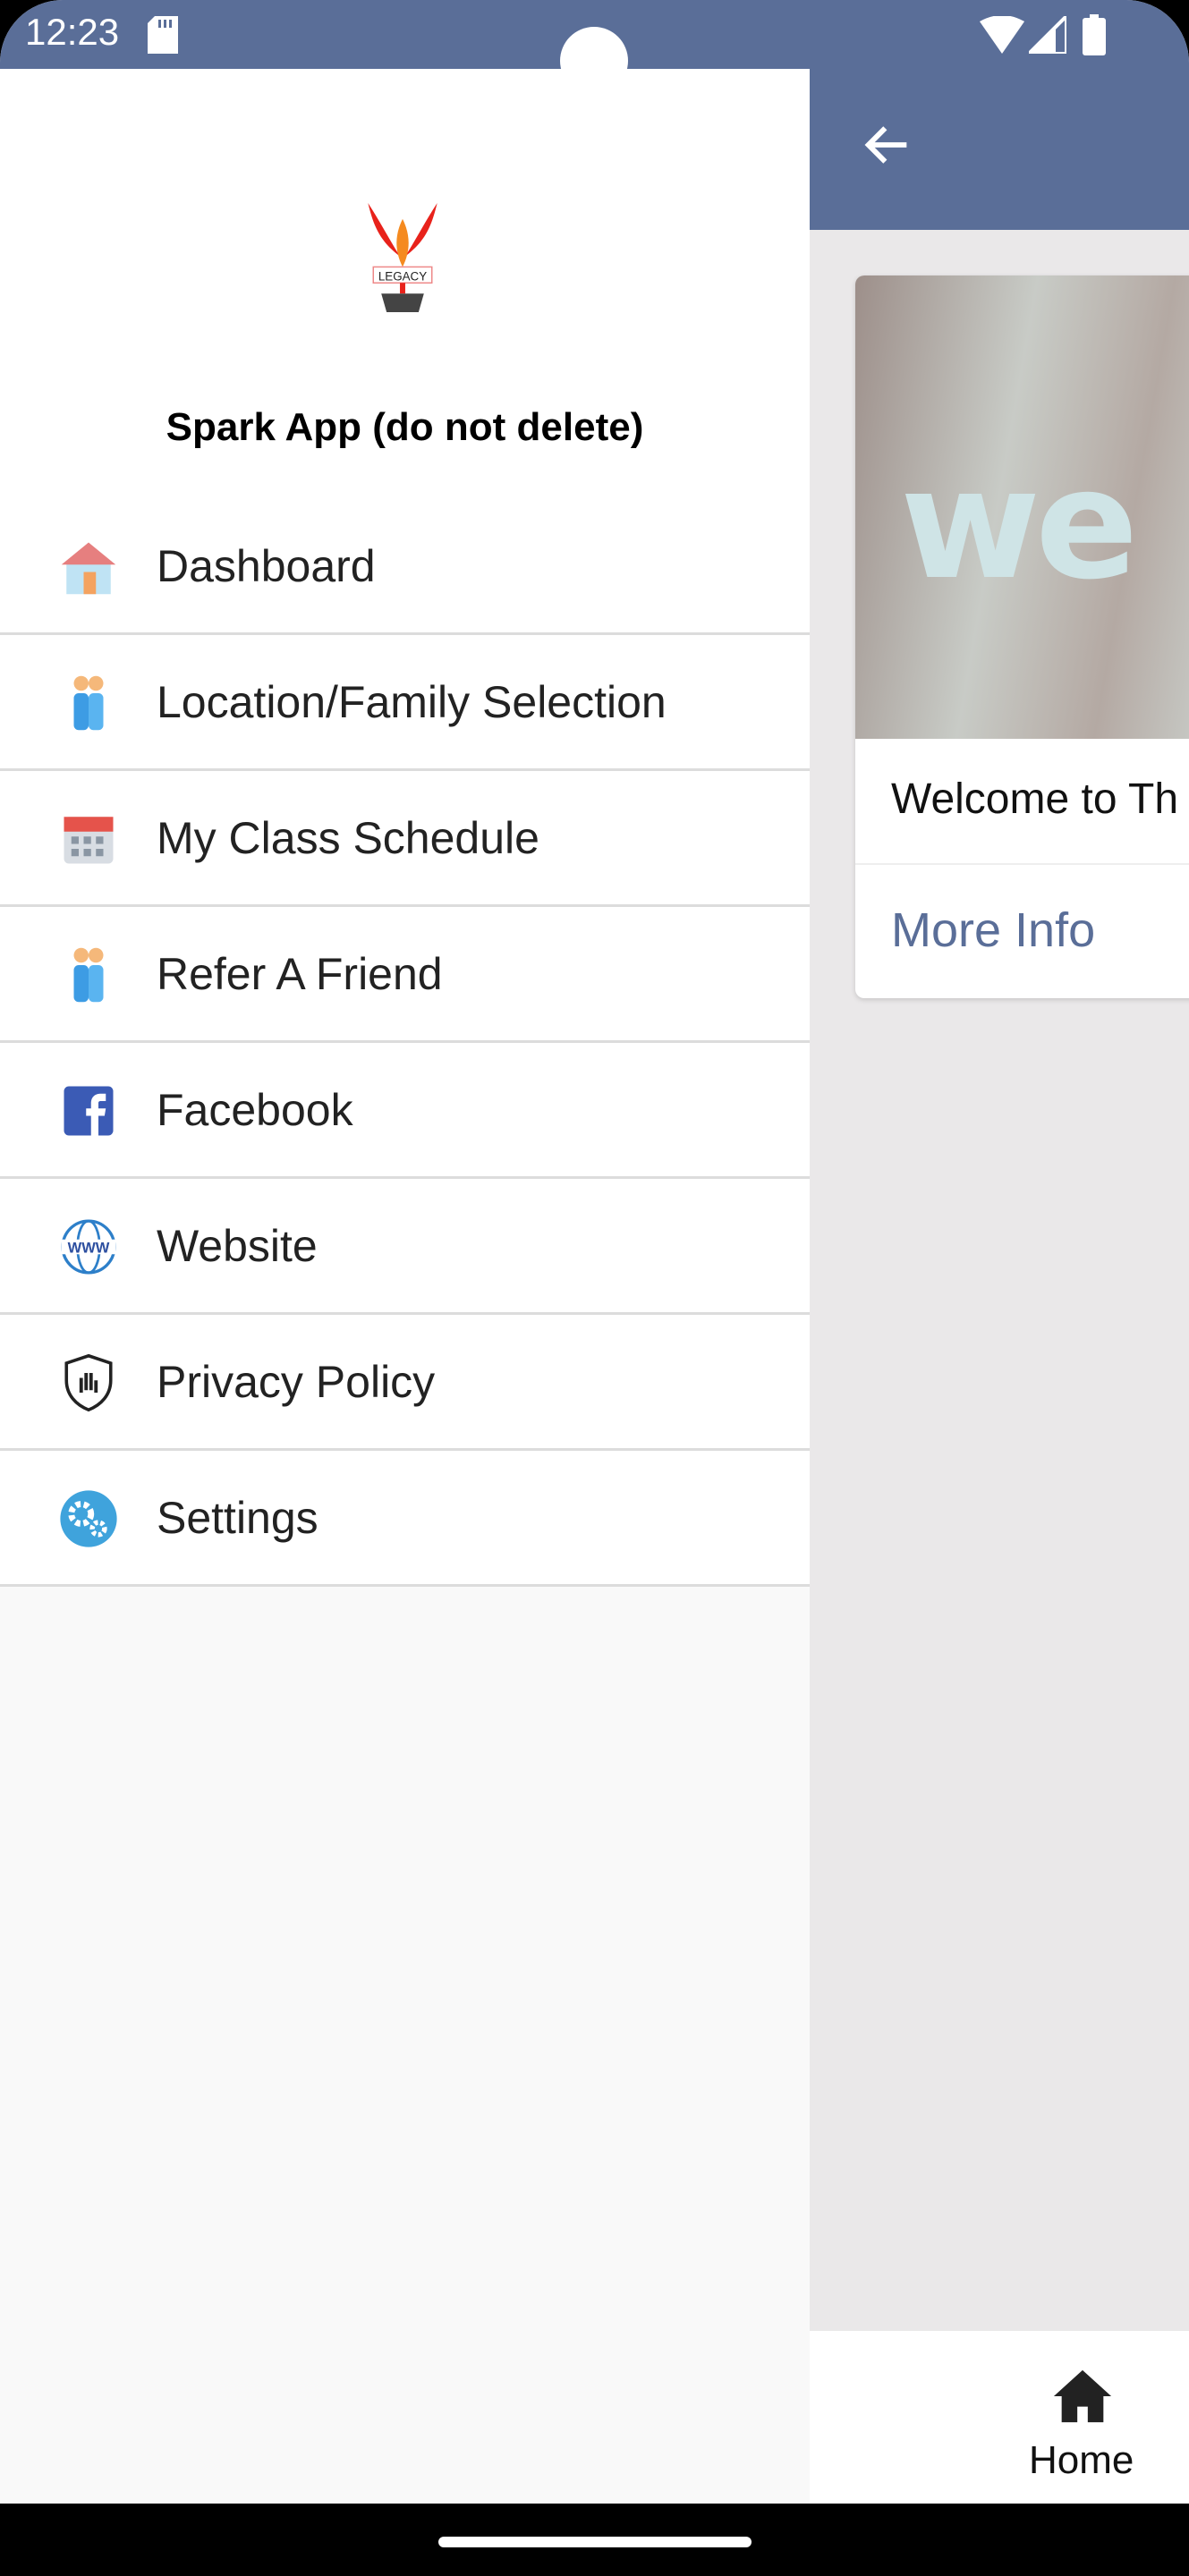  What do you see at coordinates (89, 840) in the screenshot?
I see `calendar-icon` at bounding box center [89, 840].